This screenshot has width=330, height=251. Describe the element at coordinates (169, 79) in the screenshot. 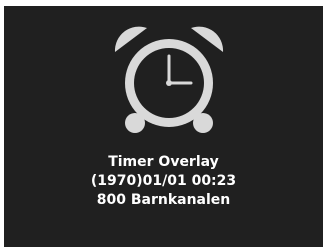

I see `alarm-clock-icon` at that location.